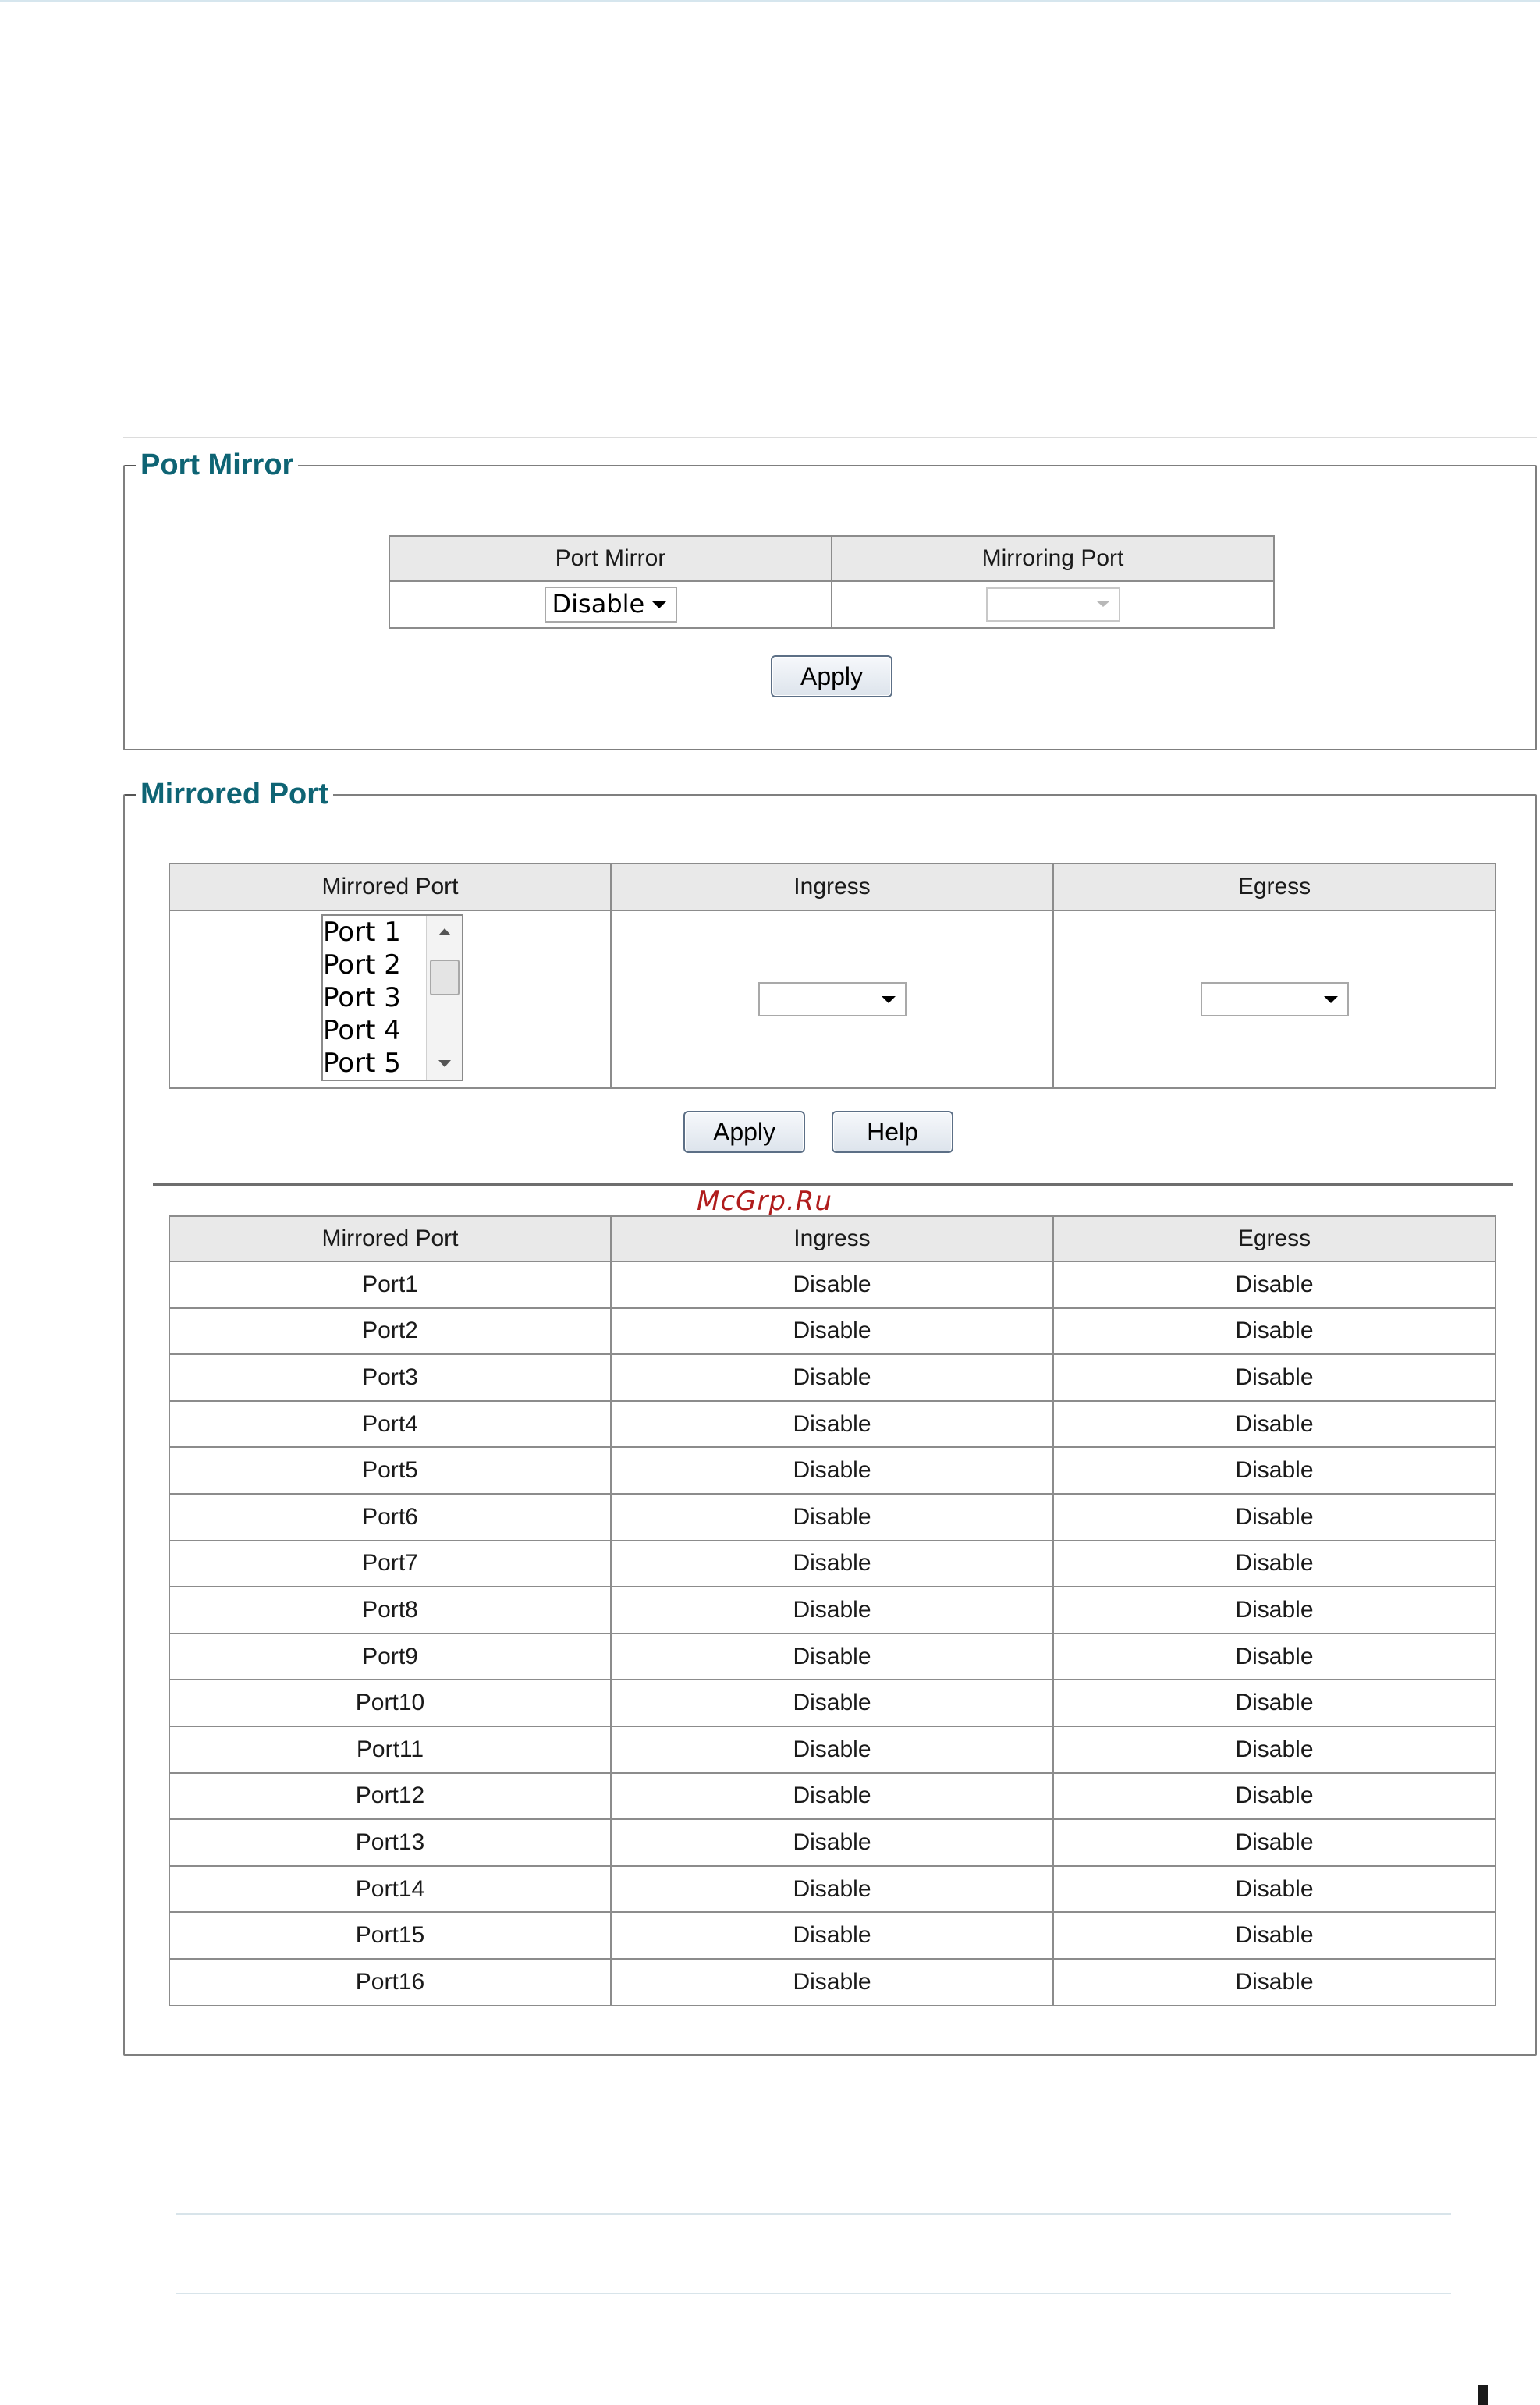  Describe the element at coordinates (1483, 2395) in the screenshot. I see `page-corner-mark` at that location.